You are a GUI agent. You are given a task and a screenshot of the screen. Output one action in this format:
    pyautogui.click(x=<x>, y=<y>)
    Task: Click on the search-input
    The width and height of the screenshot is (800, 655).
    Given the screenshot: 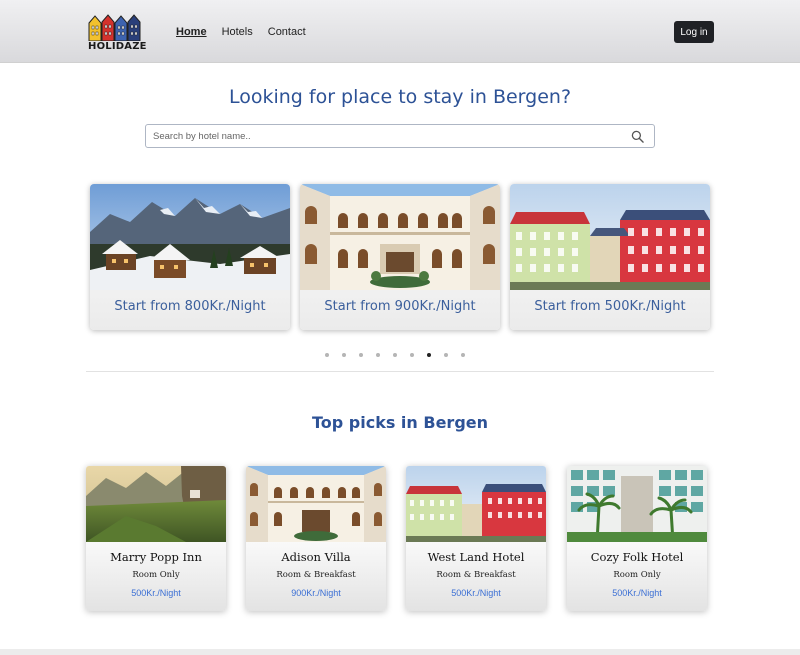 What is the action you would take?
    pyautogui.click(x=383, y=136)
    